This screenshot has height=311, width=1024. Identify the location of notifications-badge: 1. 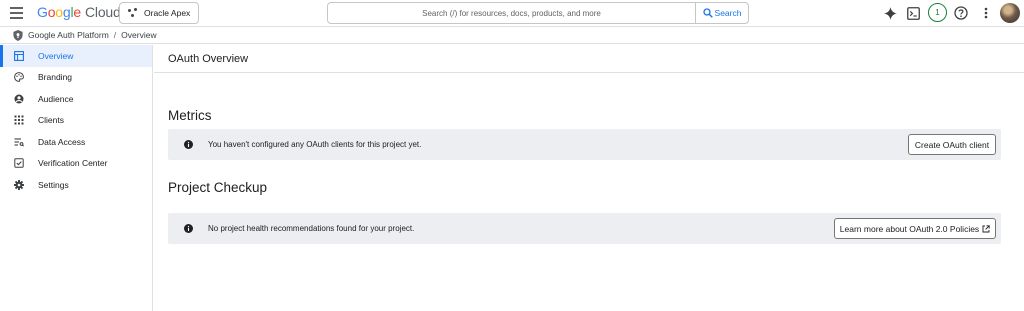
(937, 12).